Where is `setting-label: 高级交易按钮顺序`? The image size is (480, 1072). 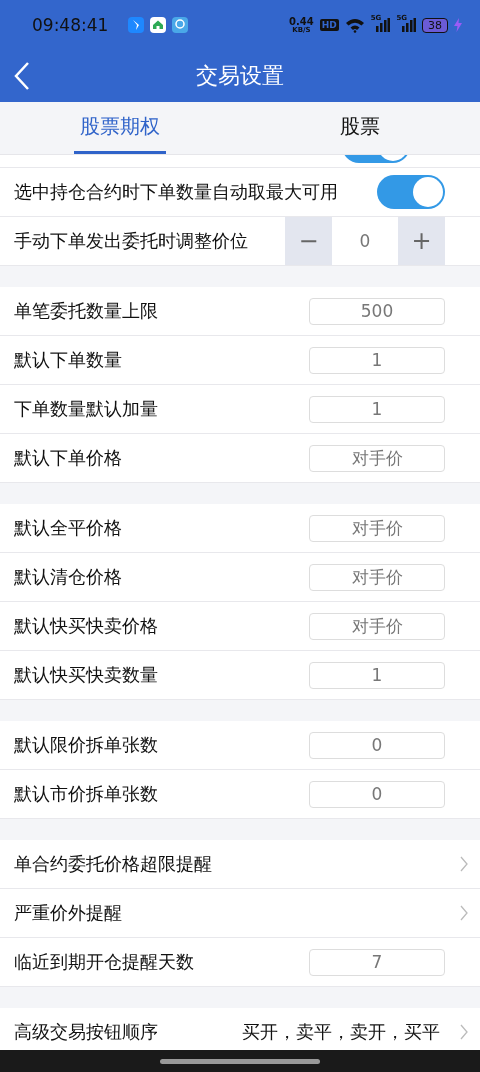
setting-label: 高级交易按钮顺序 is located at coordinates (86, 1032).